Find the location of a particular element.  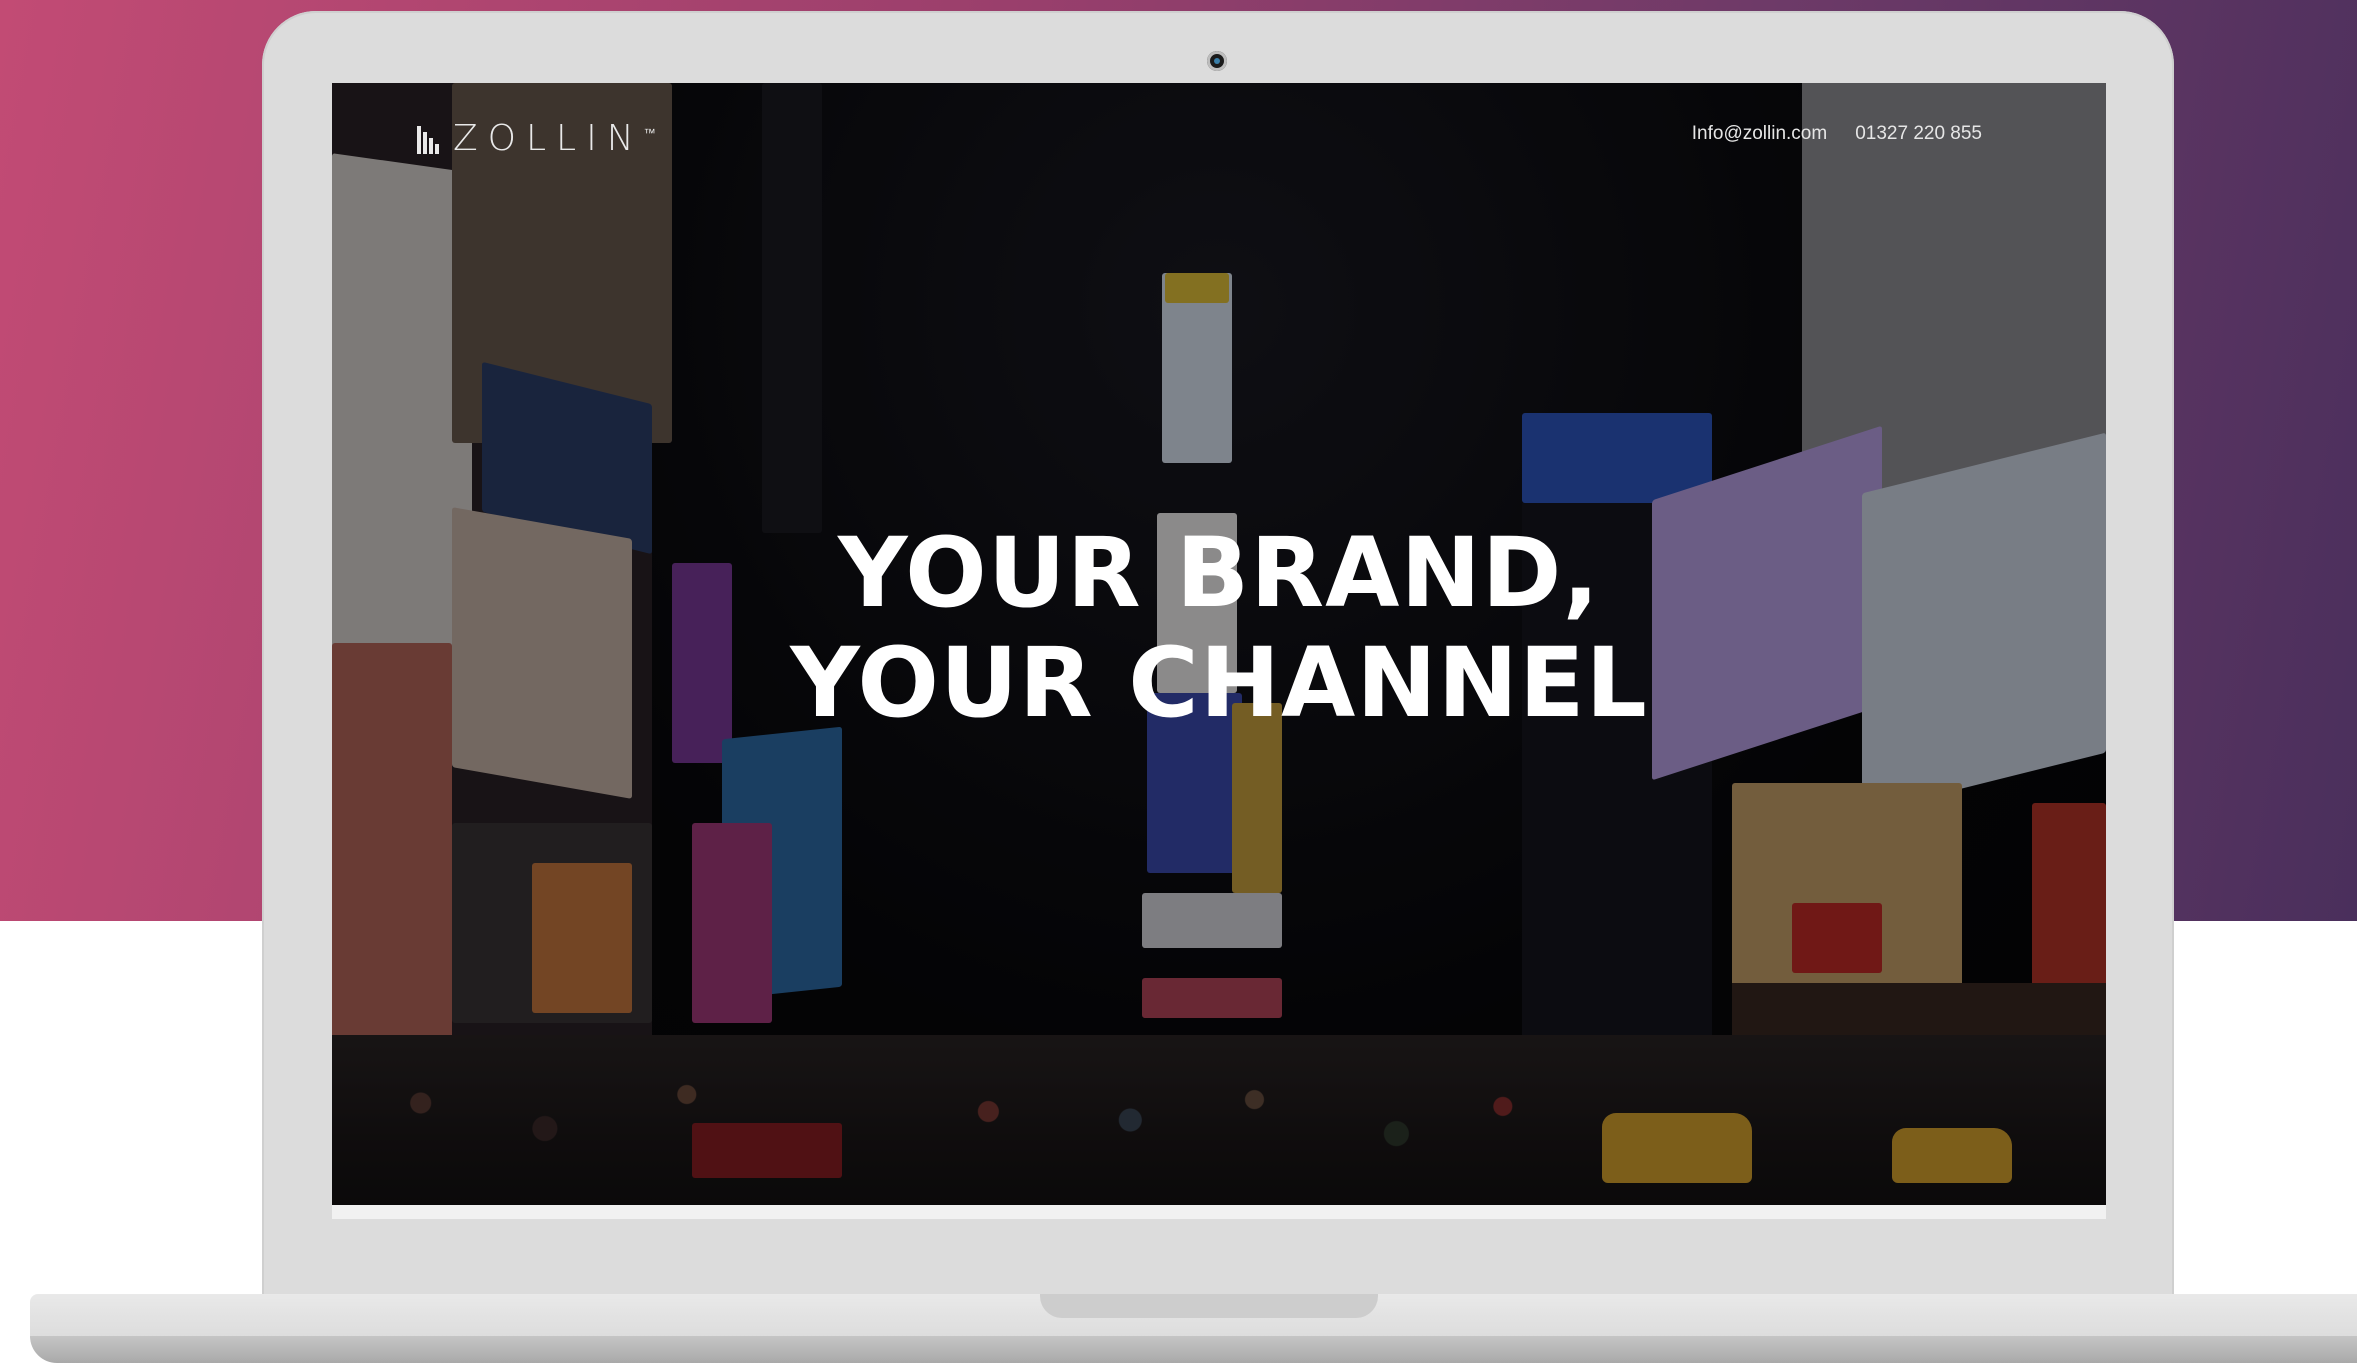

headline-line-2: YOUR CHANNEL is located at coordinates (1219, 683).